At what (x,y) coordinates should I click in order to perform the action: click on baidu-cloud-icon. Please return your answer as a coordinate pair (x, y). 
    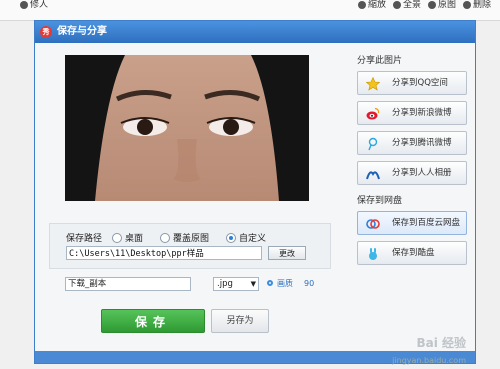
    Looking at the image, I should click on (373, 224).